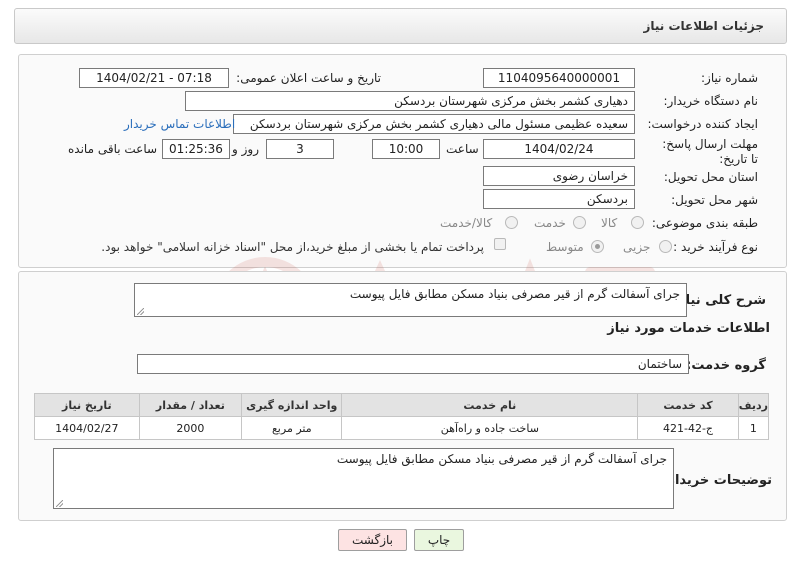  I want to click on col-qty-header: تعداد / مقدار, so click(190, 405).